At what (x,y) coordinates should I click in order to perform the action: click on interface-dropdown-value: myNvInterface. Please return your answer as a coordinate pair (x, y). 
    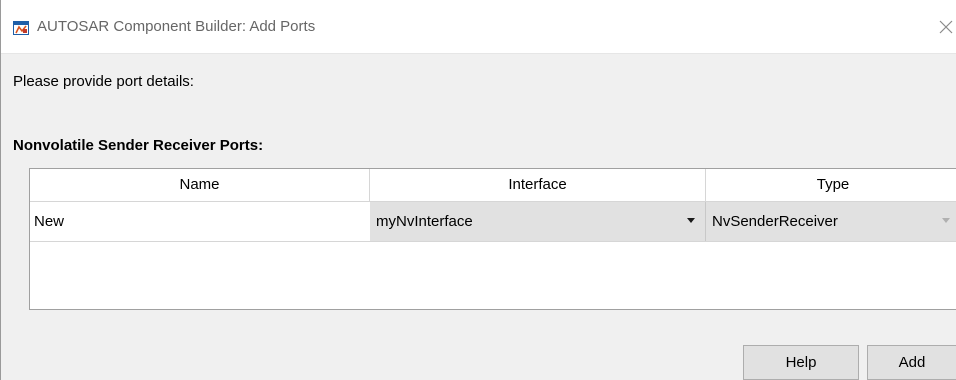
    Looking at the image, I should click on (424, 221).